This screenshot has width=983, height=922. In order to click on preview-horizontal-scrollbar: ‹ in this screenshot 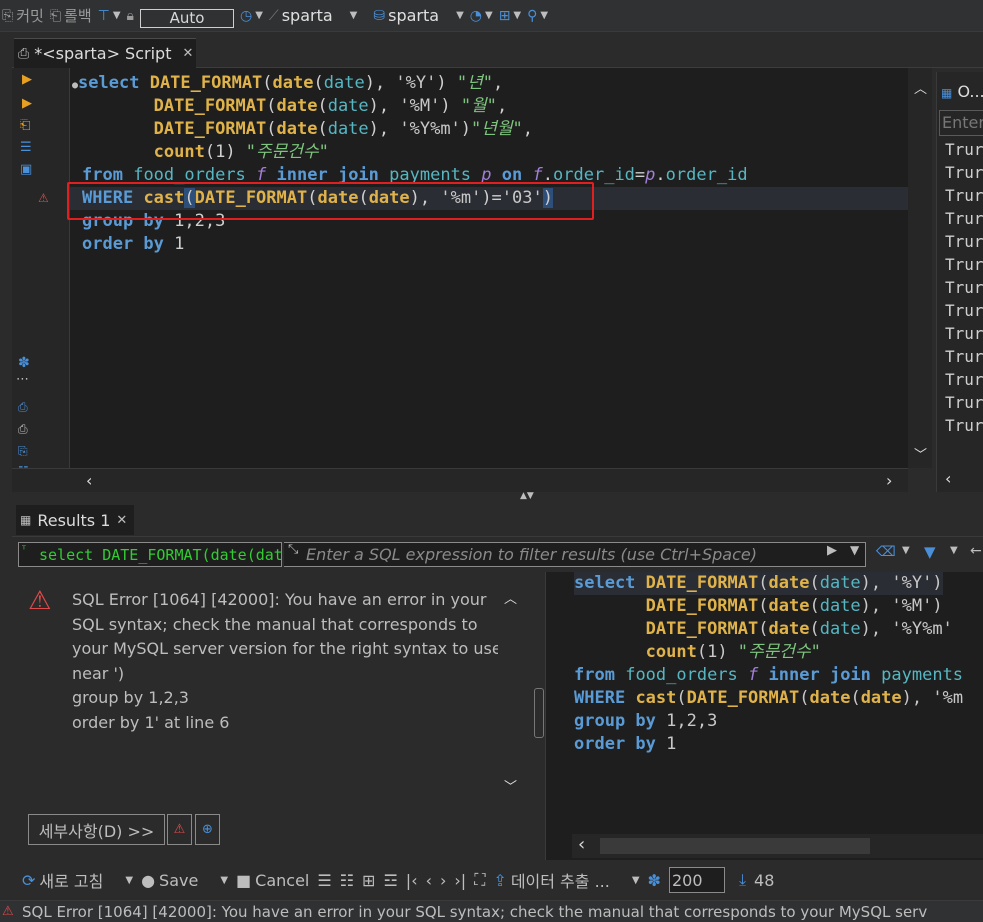, I will do `click(777, 846)`.